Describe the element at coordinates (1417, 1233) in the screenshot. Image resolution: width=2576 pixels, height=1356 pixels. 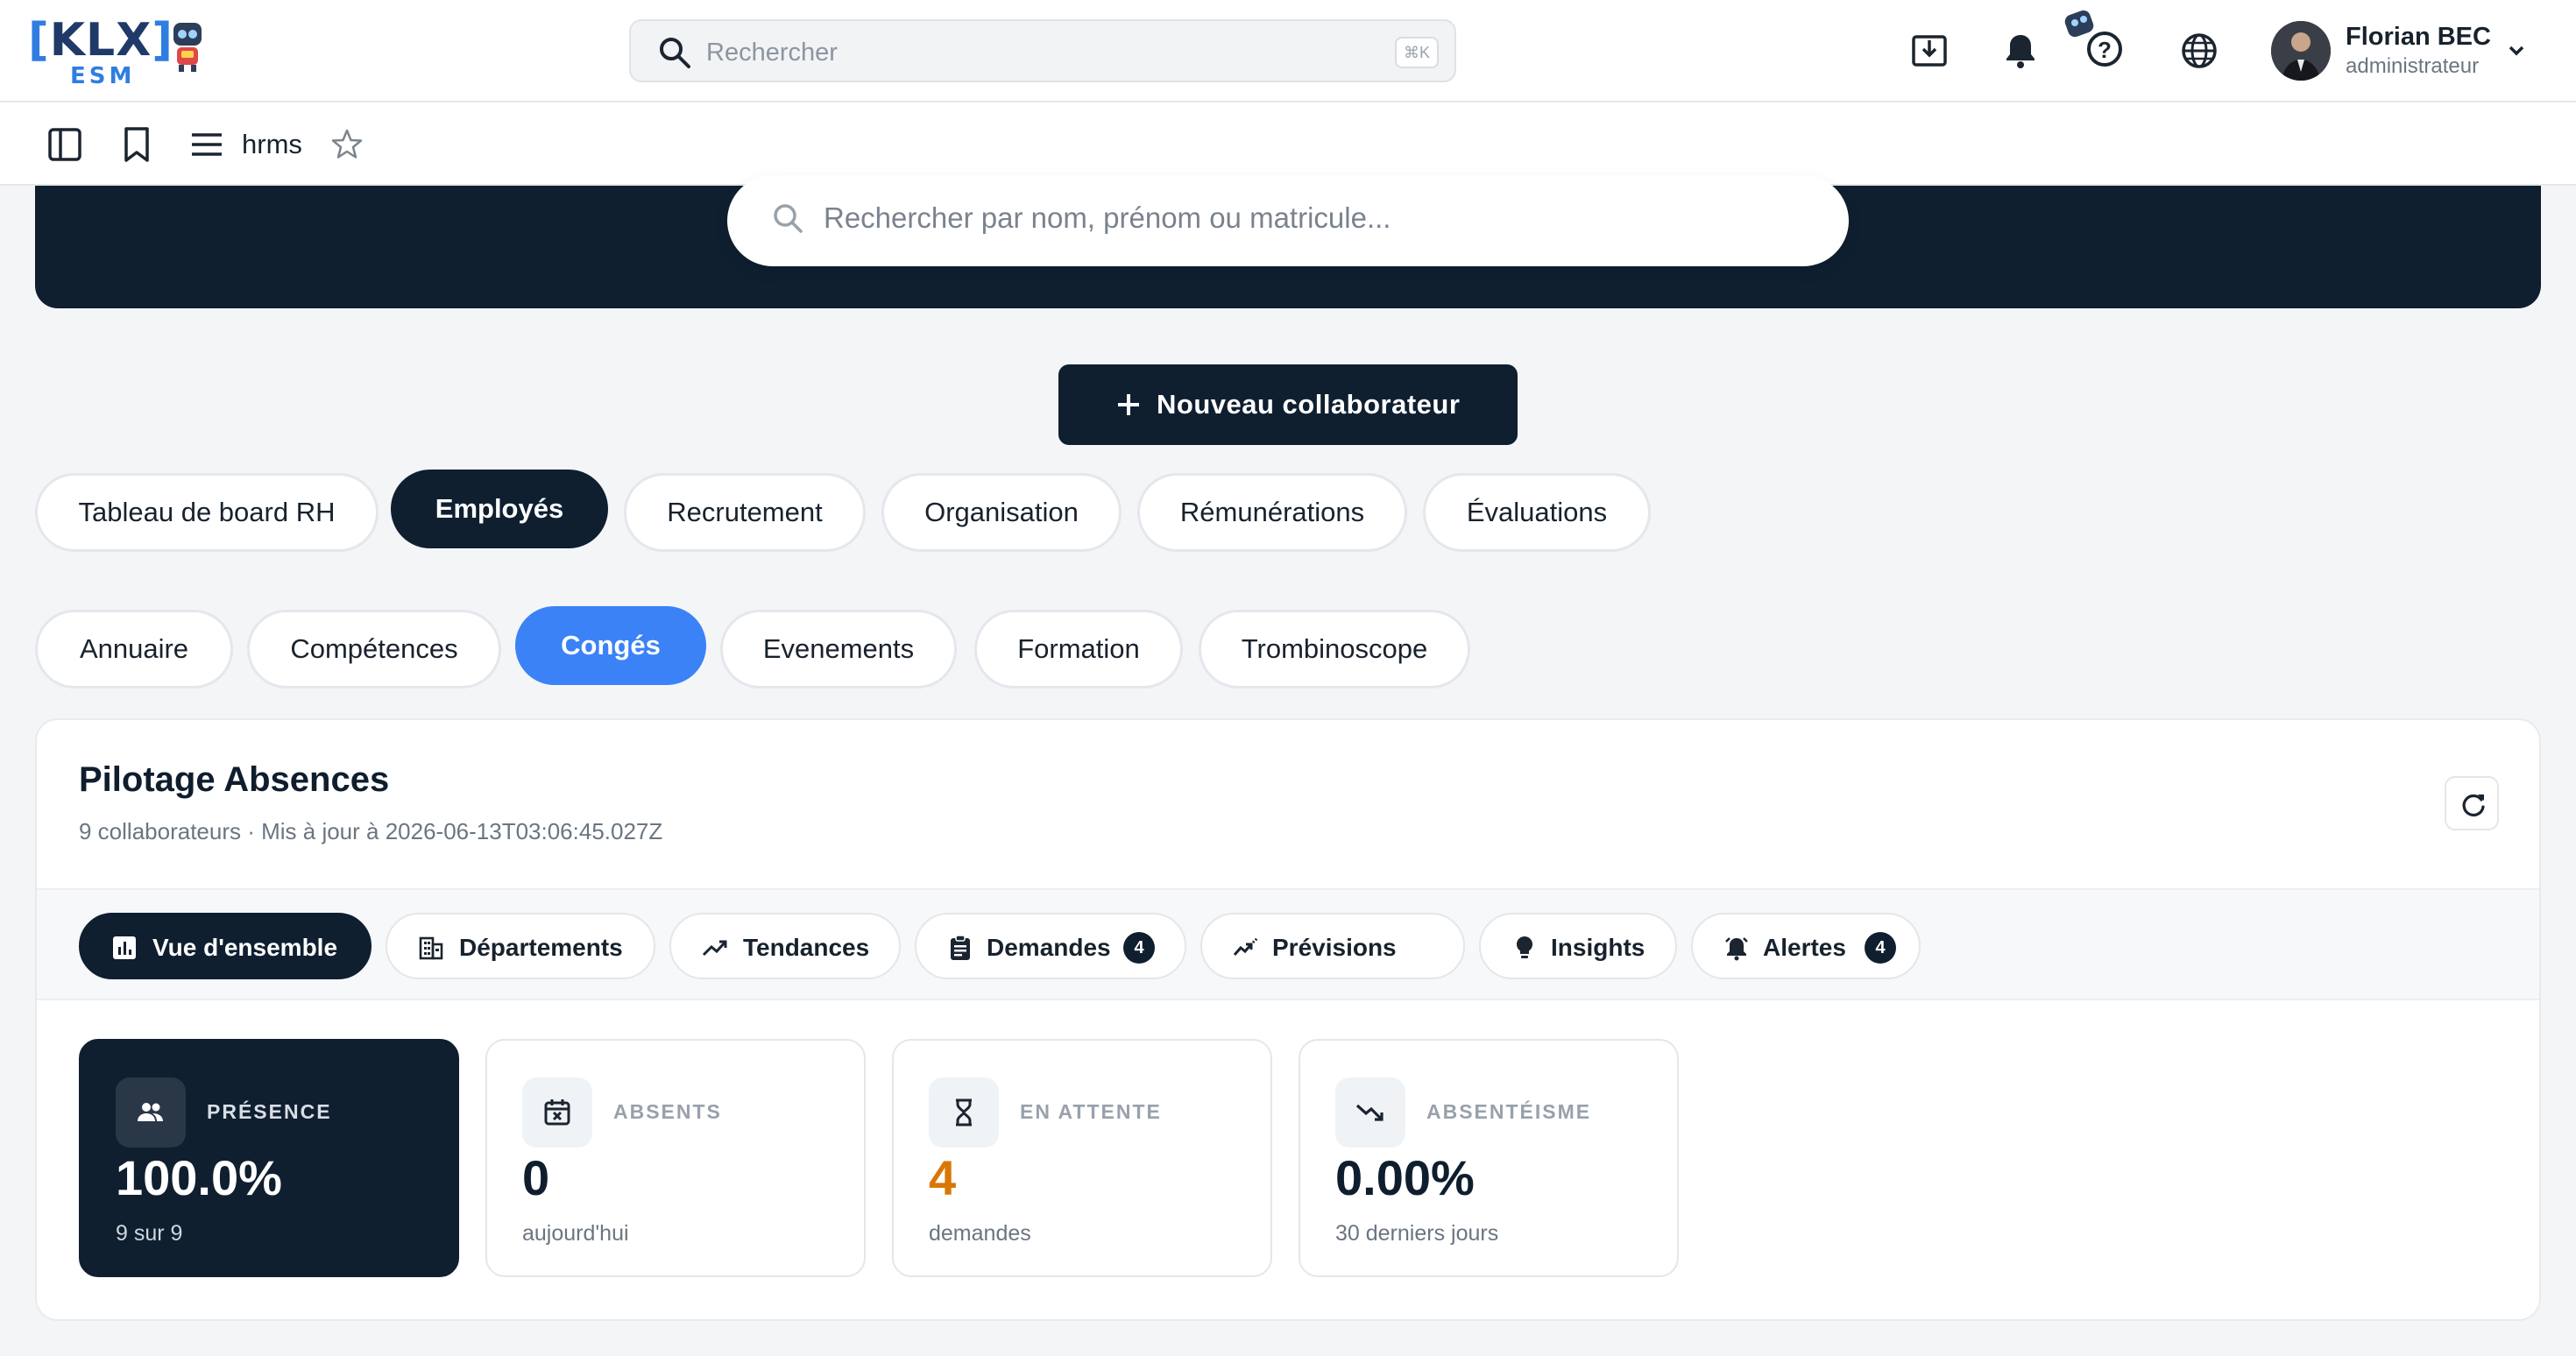
I see `kpi-absenteeism-sub: 30 derniers jours` at that location.